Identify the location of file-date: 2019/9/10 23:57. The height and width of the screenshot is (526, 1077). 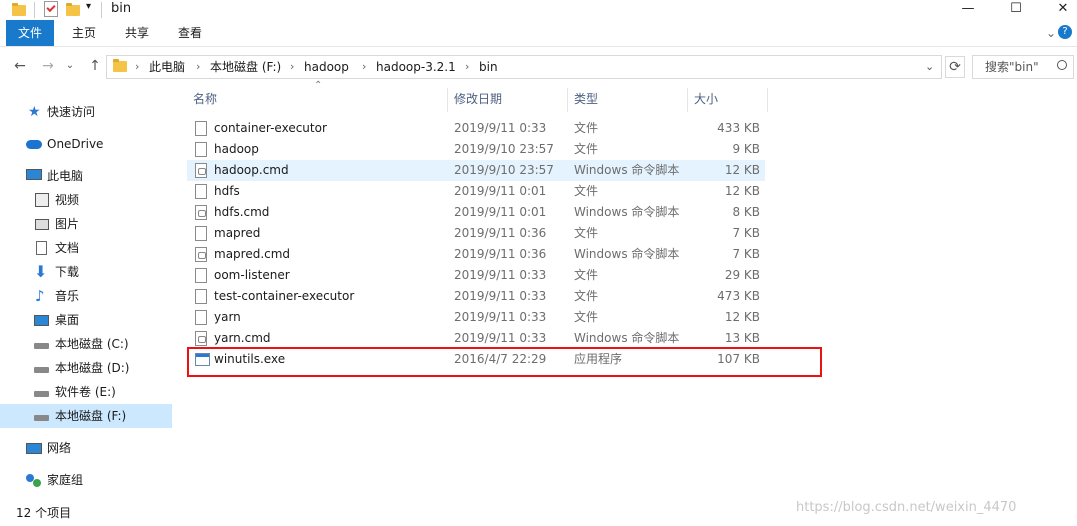
(504, 149).